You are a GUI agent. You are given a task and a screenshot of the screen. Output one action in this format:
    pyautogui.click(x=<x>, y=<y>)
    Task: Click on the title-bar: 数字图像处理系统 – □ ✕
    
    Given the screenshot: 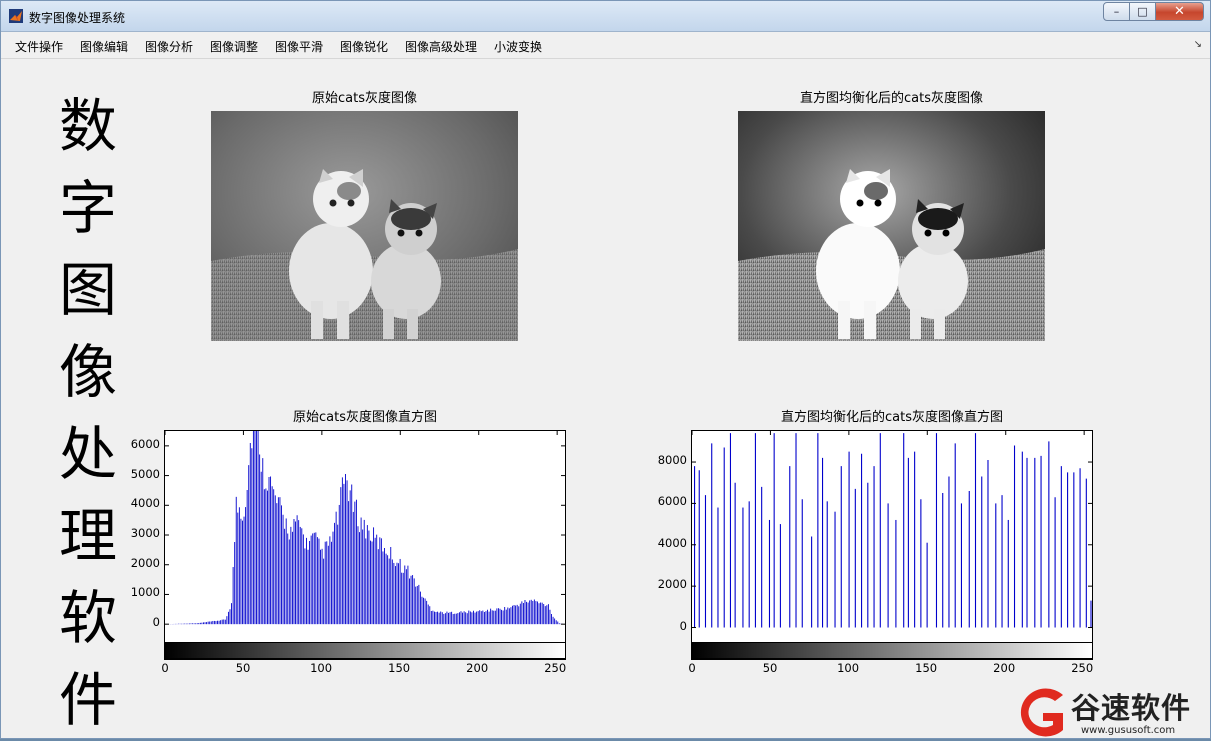 What is the action you would take?
    pyautogui.click(x=605, y=16)
    